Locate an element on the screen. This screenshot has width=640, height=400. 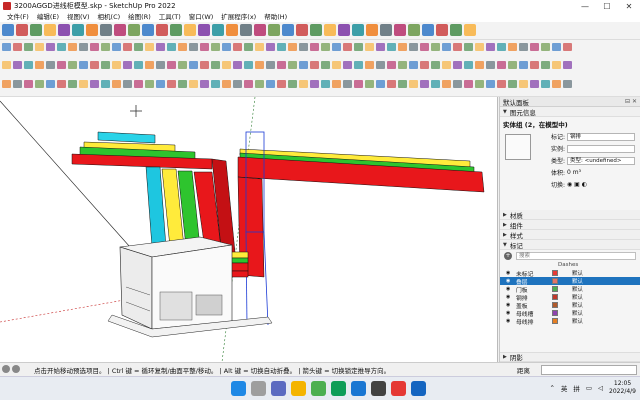
tags-header: ▼ 标记 is located at coordinates (570, 245).